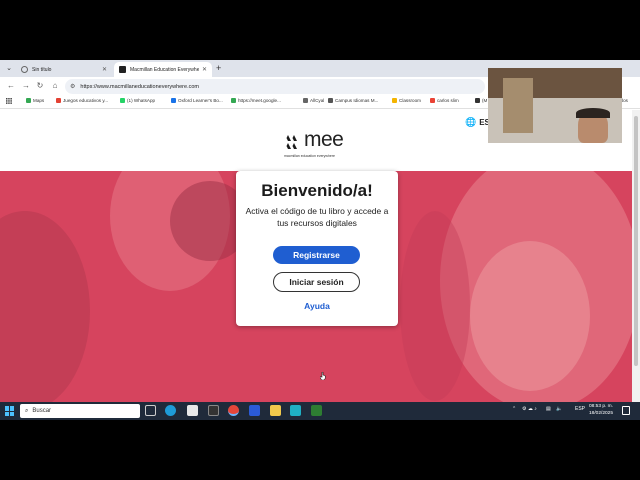  Describe the element at coordinates (636, 241) in the screenshot. I see `scrollbar-thumb` at that location.